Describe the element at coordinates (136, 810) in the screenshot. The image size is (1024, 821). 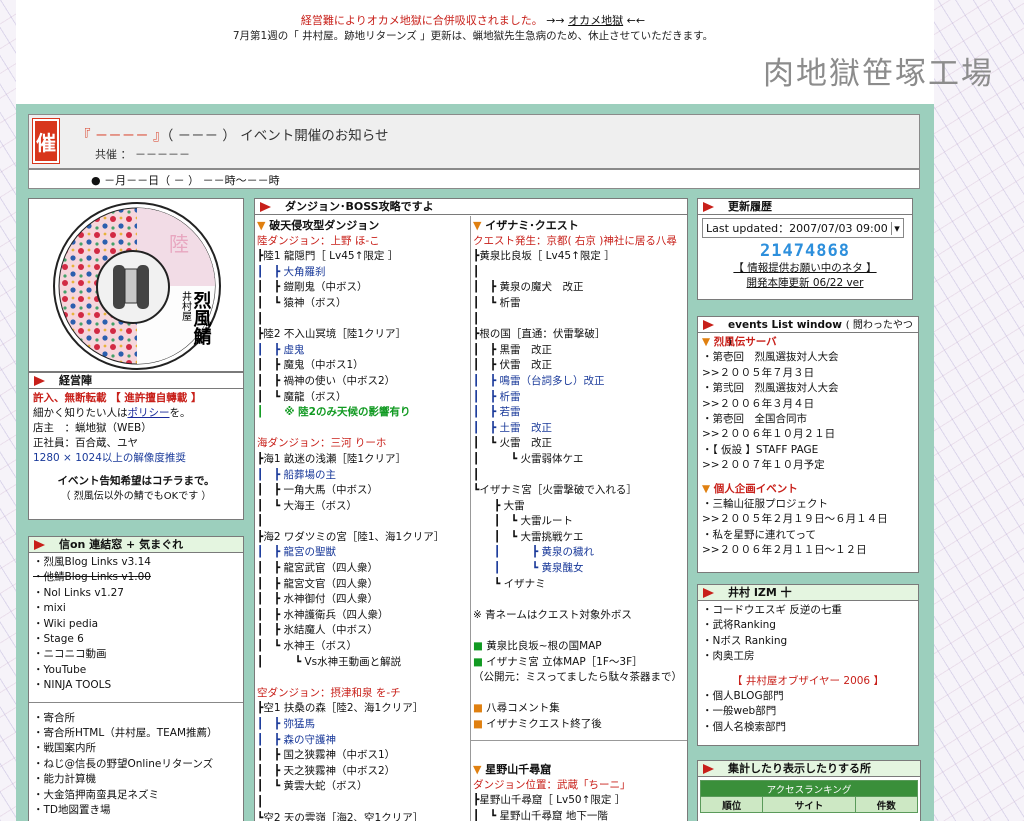
I see `link-item: ・TD地図置き場` at that location.